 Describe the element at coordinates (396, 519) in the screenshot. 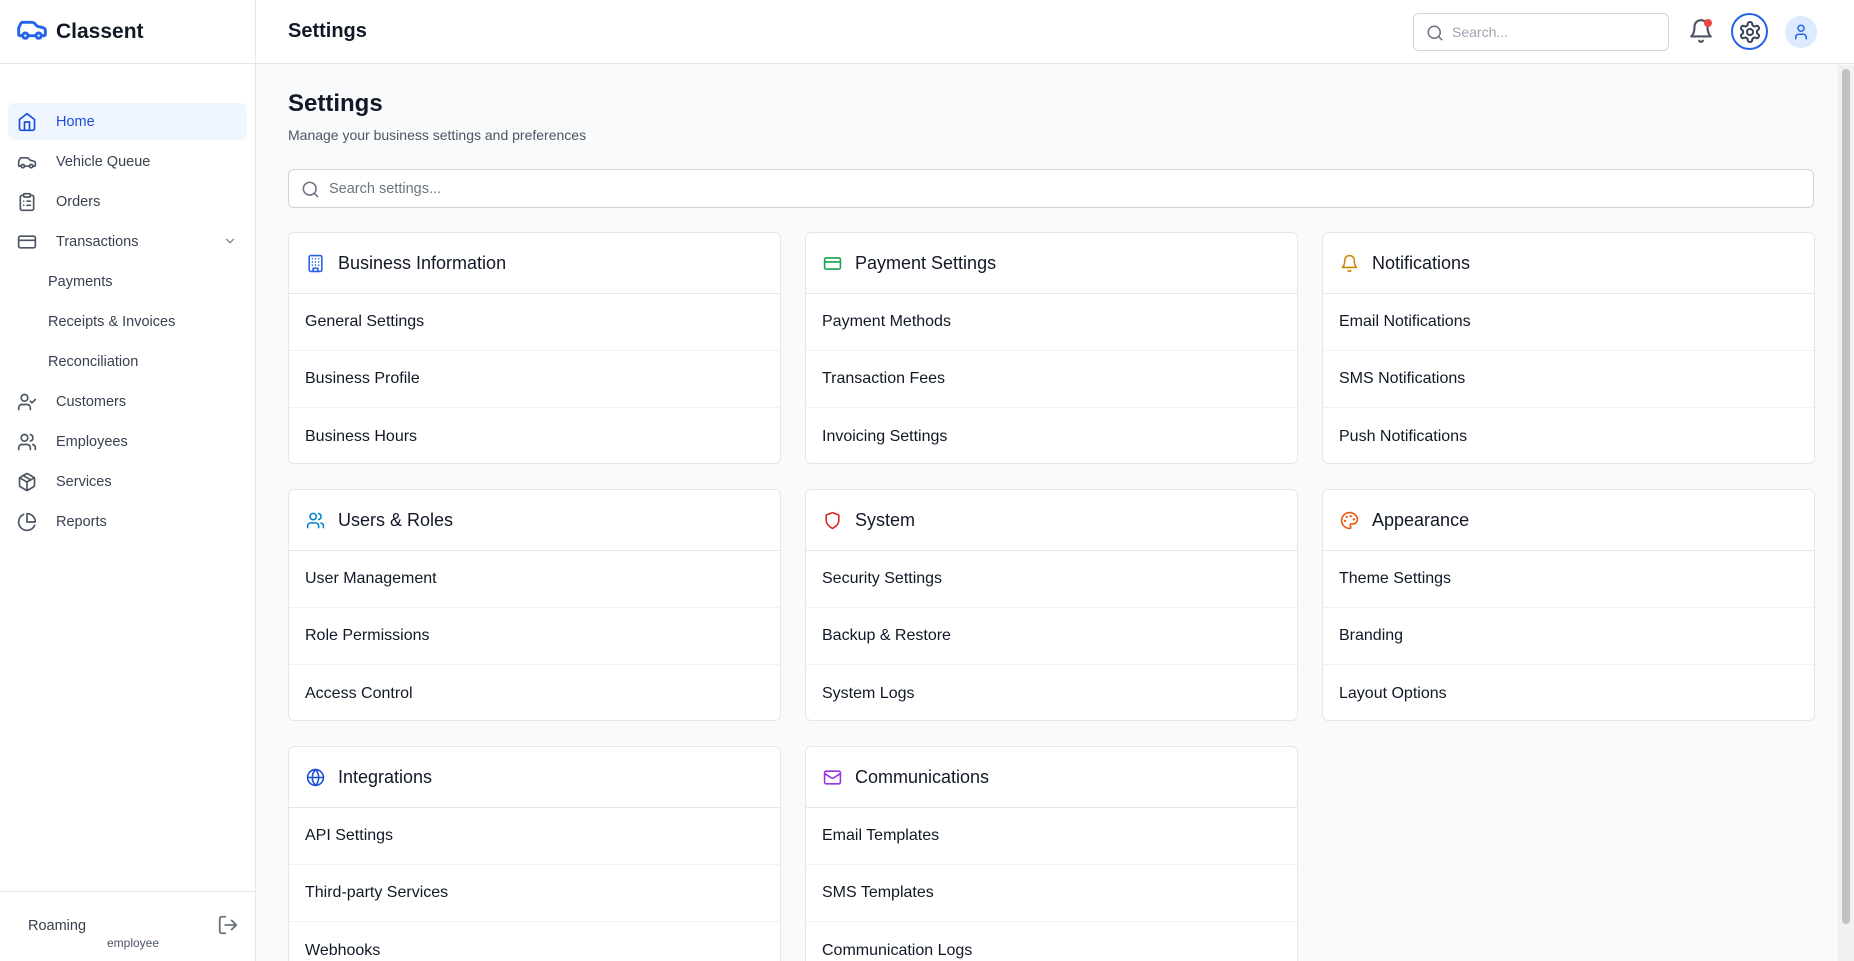

I see `card-title: Users & Roles` at that location.